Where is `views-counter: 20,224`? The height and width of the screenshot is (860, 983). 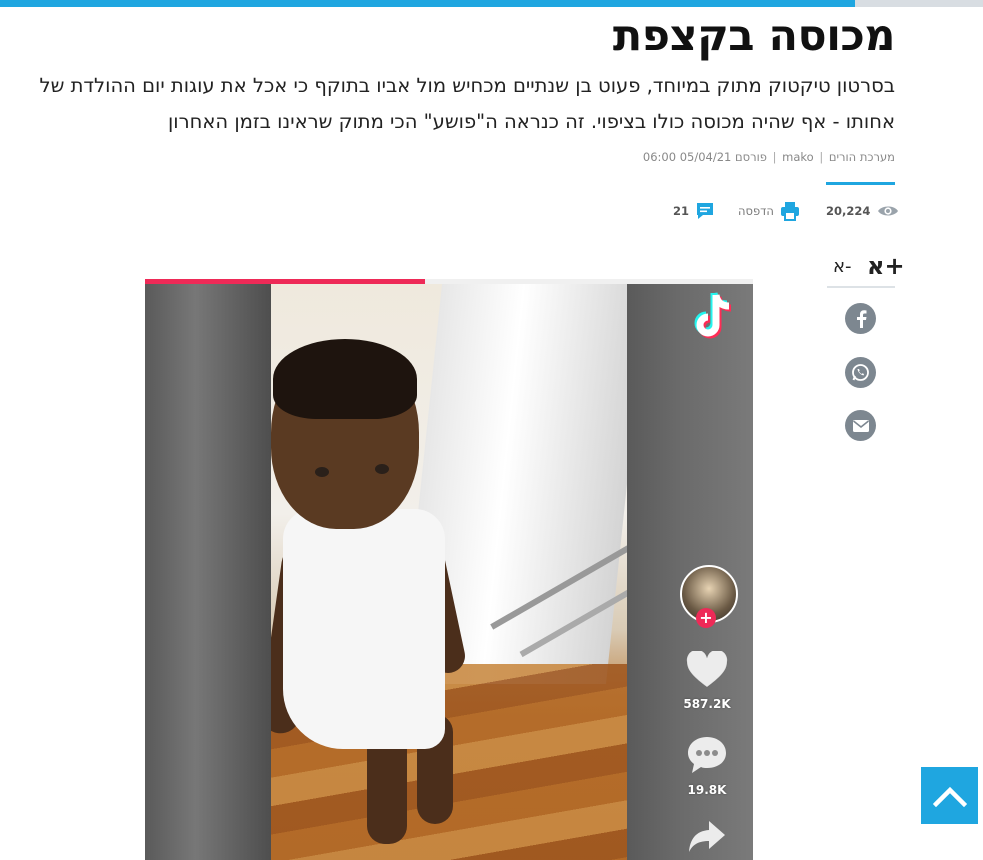 views-counter: 20,224 is located at coordinates (862, 211).